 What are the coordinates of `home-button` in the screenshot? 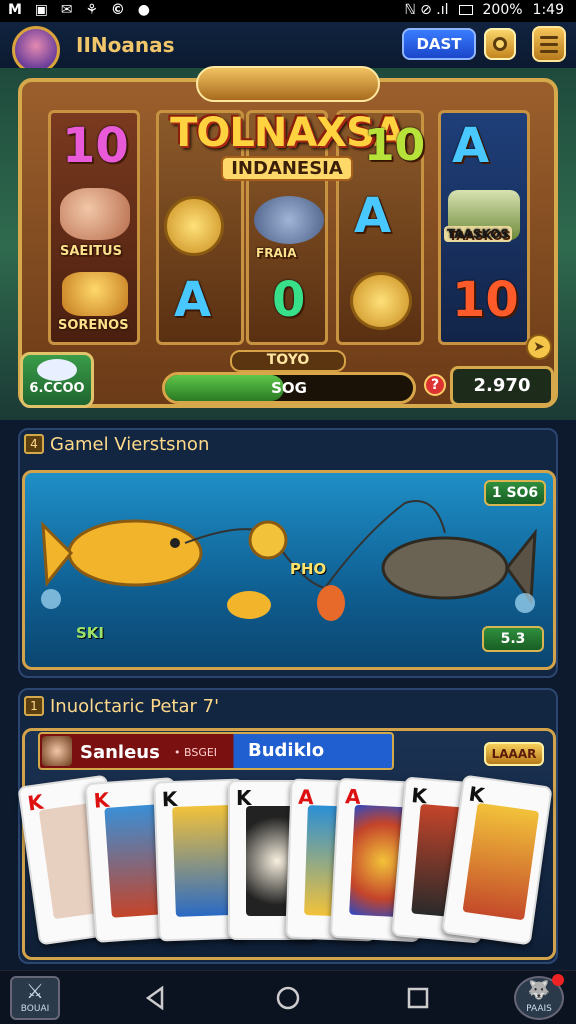 It's located at (288, 998).